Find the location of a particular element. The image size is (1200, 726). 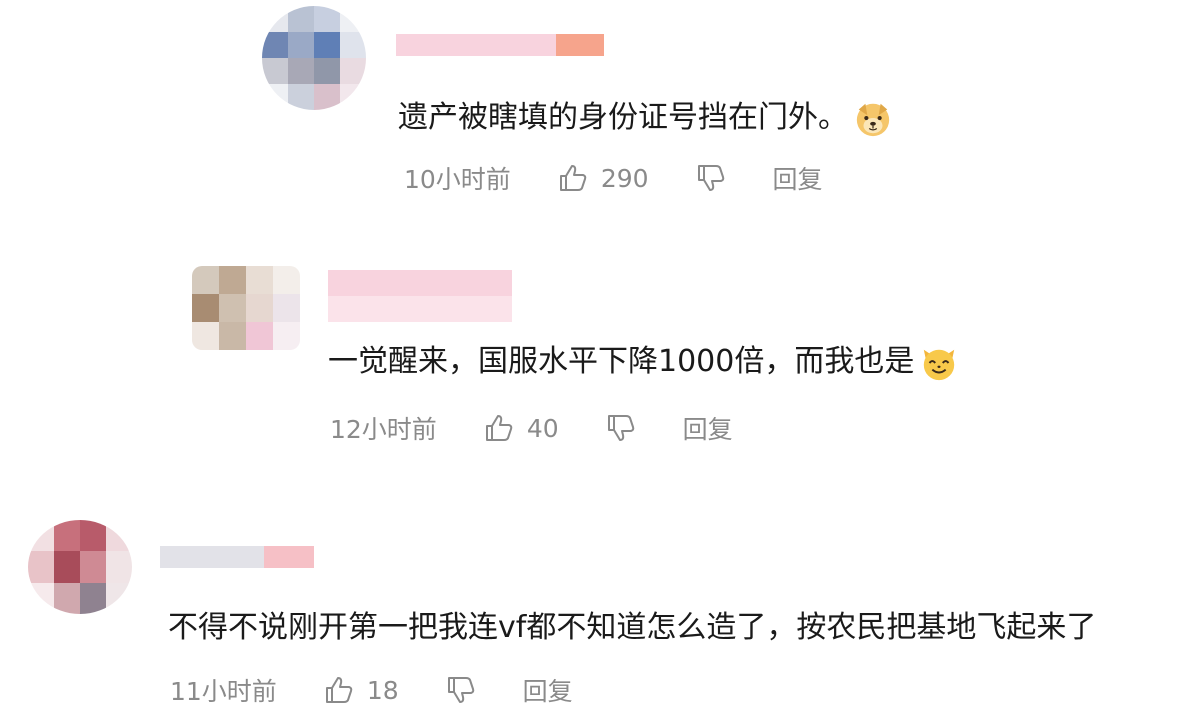

like-count: 18 is located at coordinates (382, 690).